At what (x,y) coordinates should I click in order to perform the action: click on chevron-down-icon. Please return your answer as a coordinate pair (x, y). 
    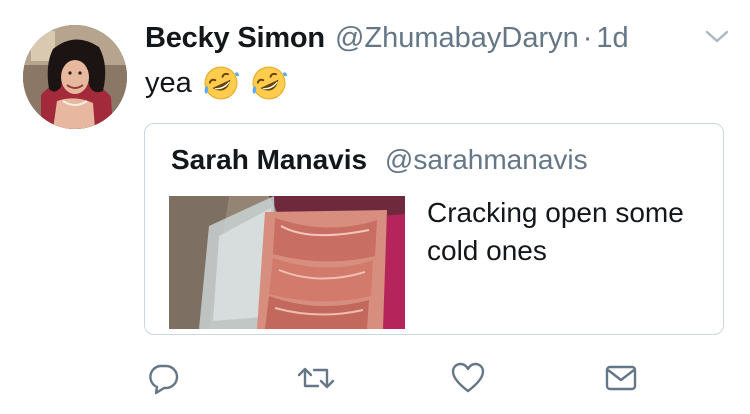
    Looking at the image, I should click on (717, 37).